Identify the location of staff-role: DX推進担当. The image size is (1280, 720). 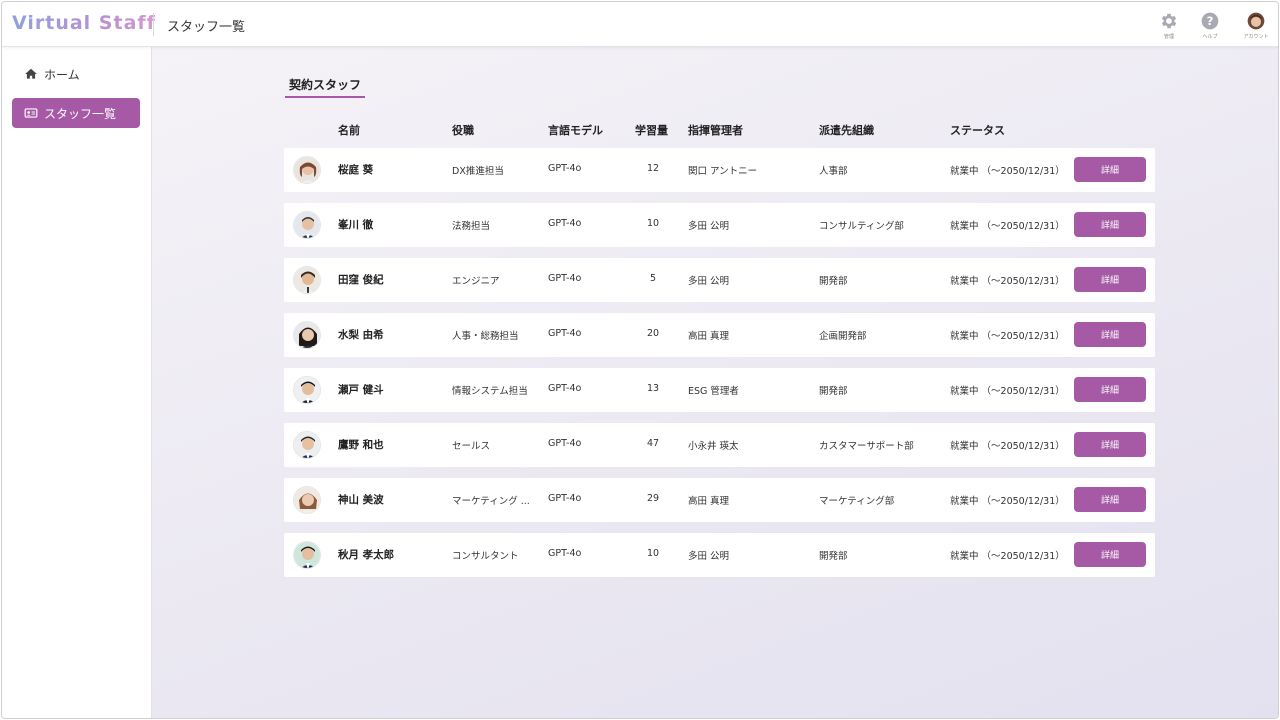
(478, 171).